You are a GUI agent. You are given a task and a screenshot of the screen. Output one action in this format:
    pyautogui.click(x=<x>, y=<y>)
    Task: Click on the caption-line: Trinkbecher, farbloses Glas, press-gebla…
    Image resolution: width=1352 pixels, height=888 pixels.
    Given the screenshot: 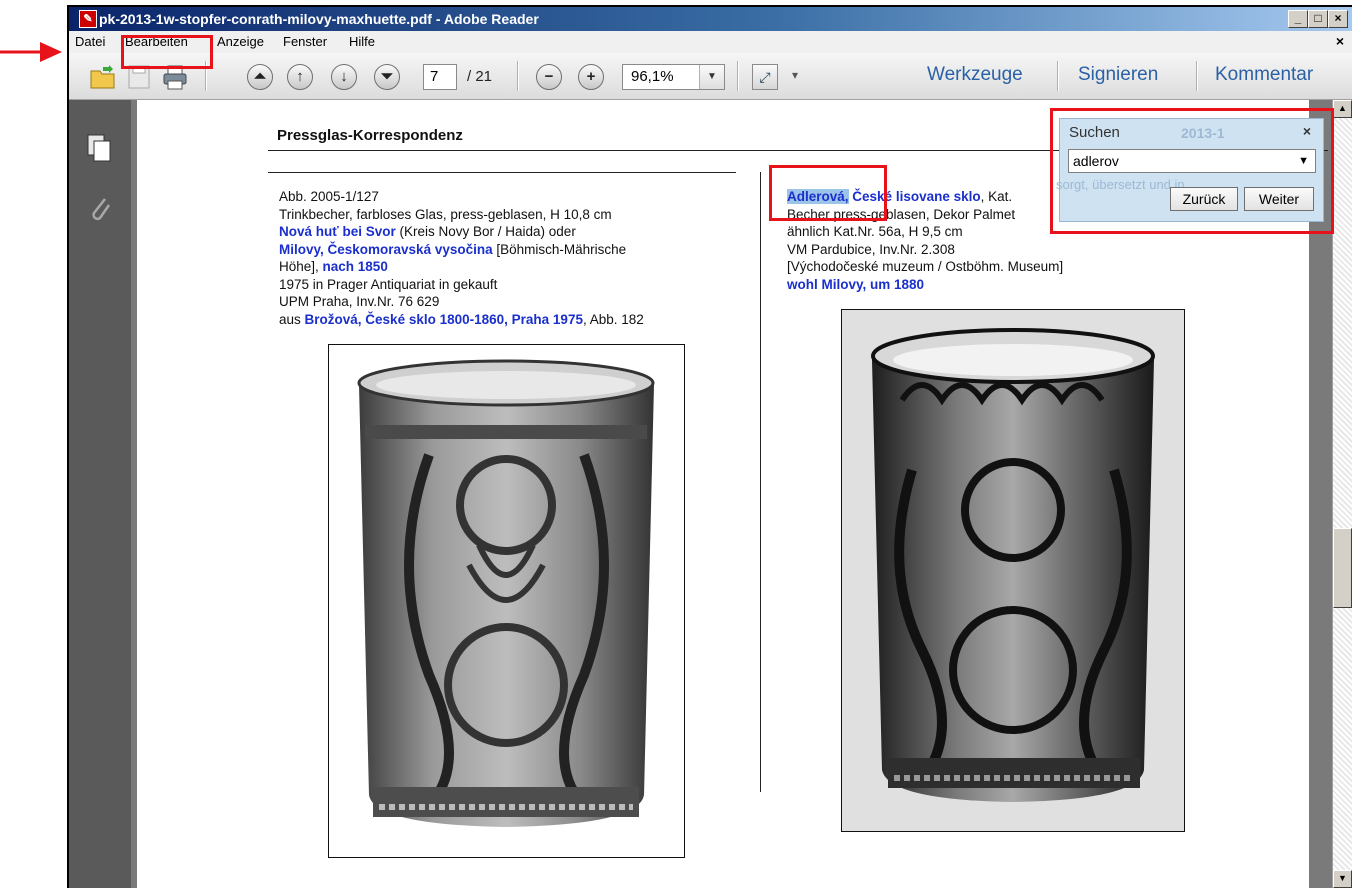 What is the action you would take?
    pyautogui.click(x=445, y=214)
    